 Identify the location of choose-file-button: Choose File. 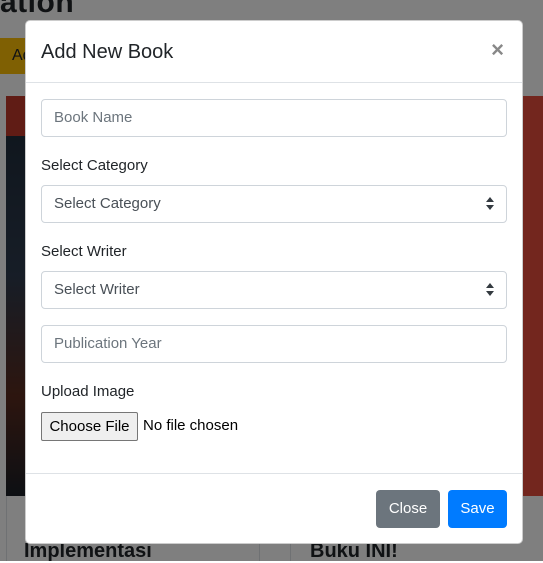
(89, 426).